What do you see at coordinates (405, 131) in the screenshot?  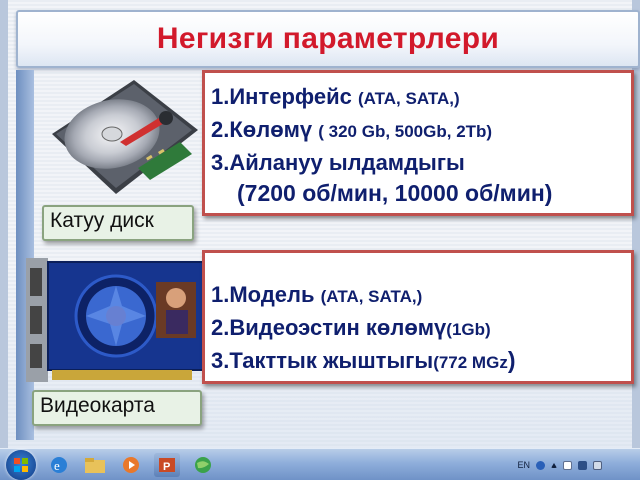 I see `param-detail: ( 320 Gb, 500Gb, 2Tb)` at bounding box center [405, 131].